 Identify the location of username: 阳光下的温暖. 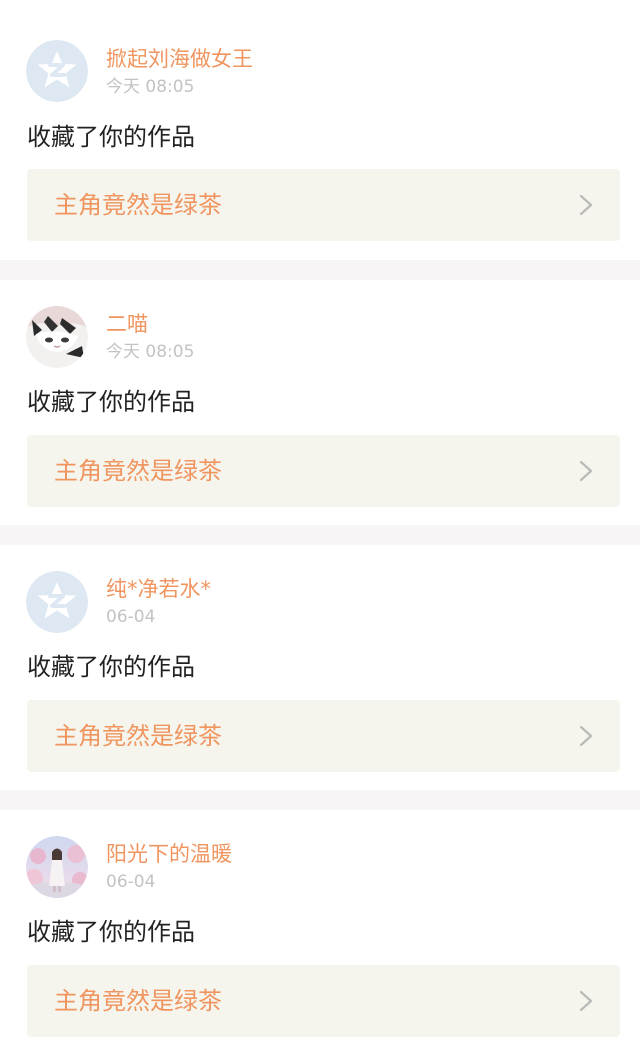
(169, 854).